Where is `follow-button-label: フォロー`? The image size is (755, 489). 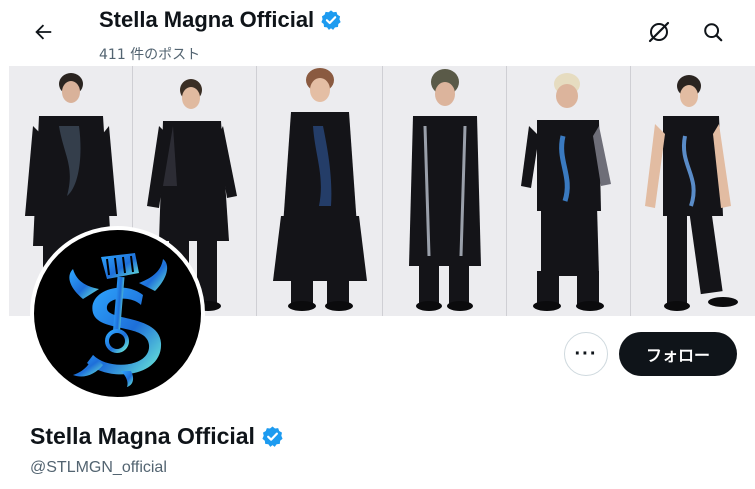 follow-button-label: フォロー is located at coordinates (677, 355).